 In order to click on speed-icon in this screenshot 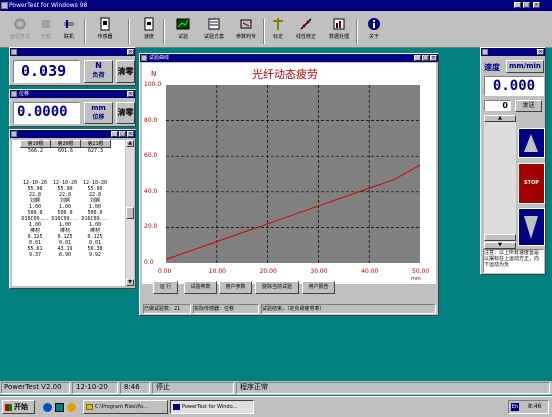, I will do `click(149, 24)`.